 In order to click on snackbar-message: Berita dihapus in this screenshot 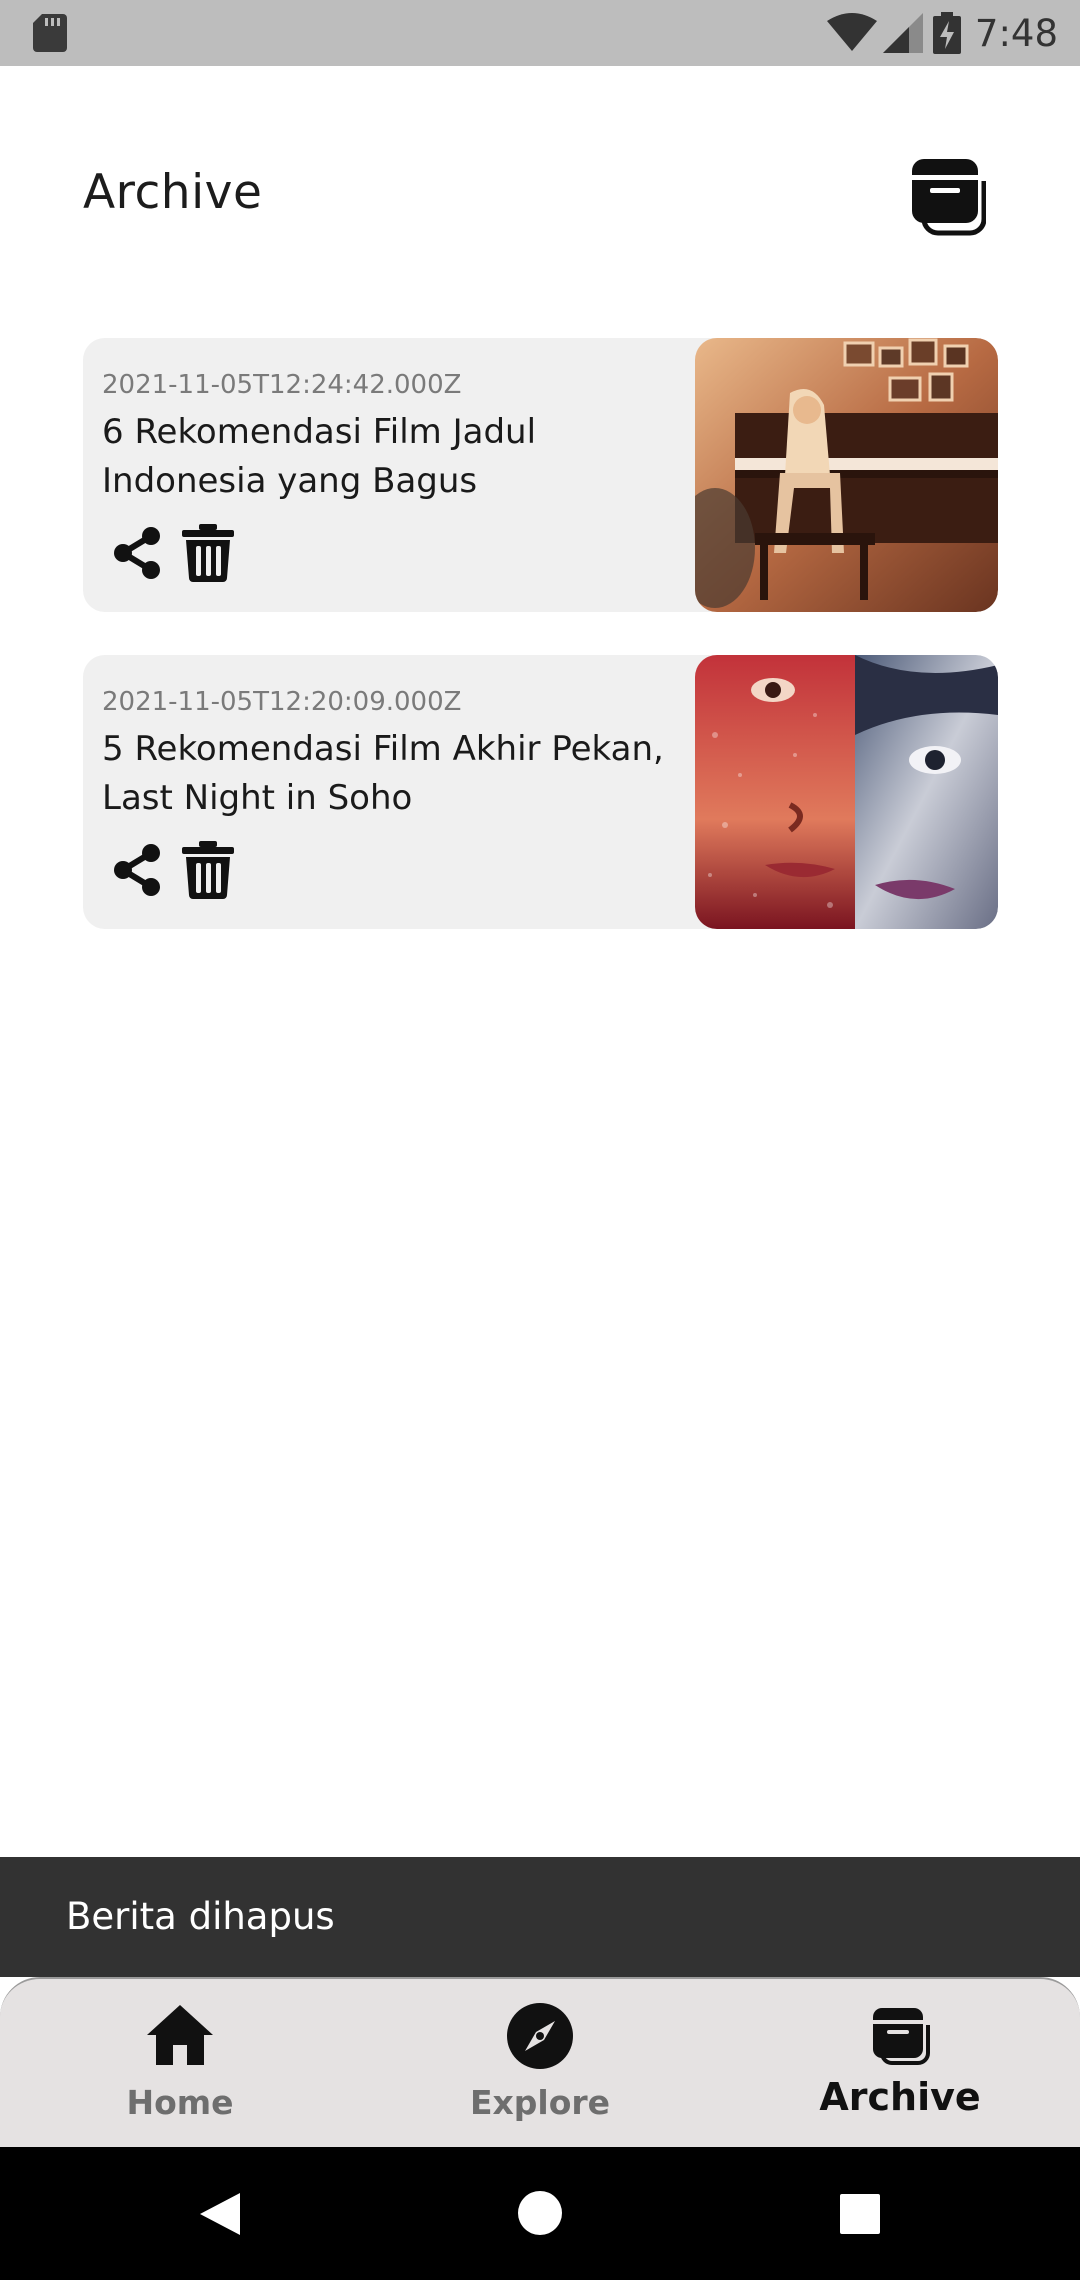, I will do `click(200, 1916)`.